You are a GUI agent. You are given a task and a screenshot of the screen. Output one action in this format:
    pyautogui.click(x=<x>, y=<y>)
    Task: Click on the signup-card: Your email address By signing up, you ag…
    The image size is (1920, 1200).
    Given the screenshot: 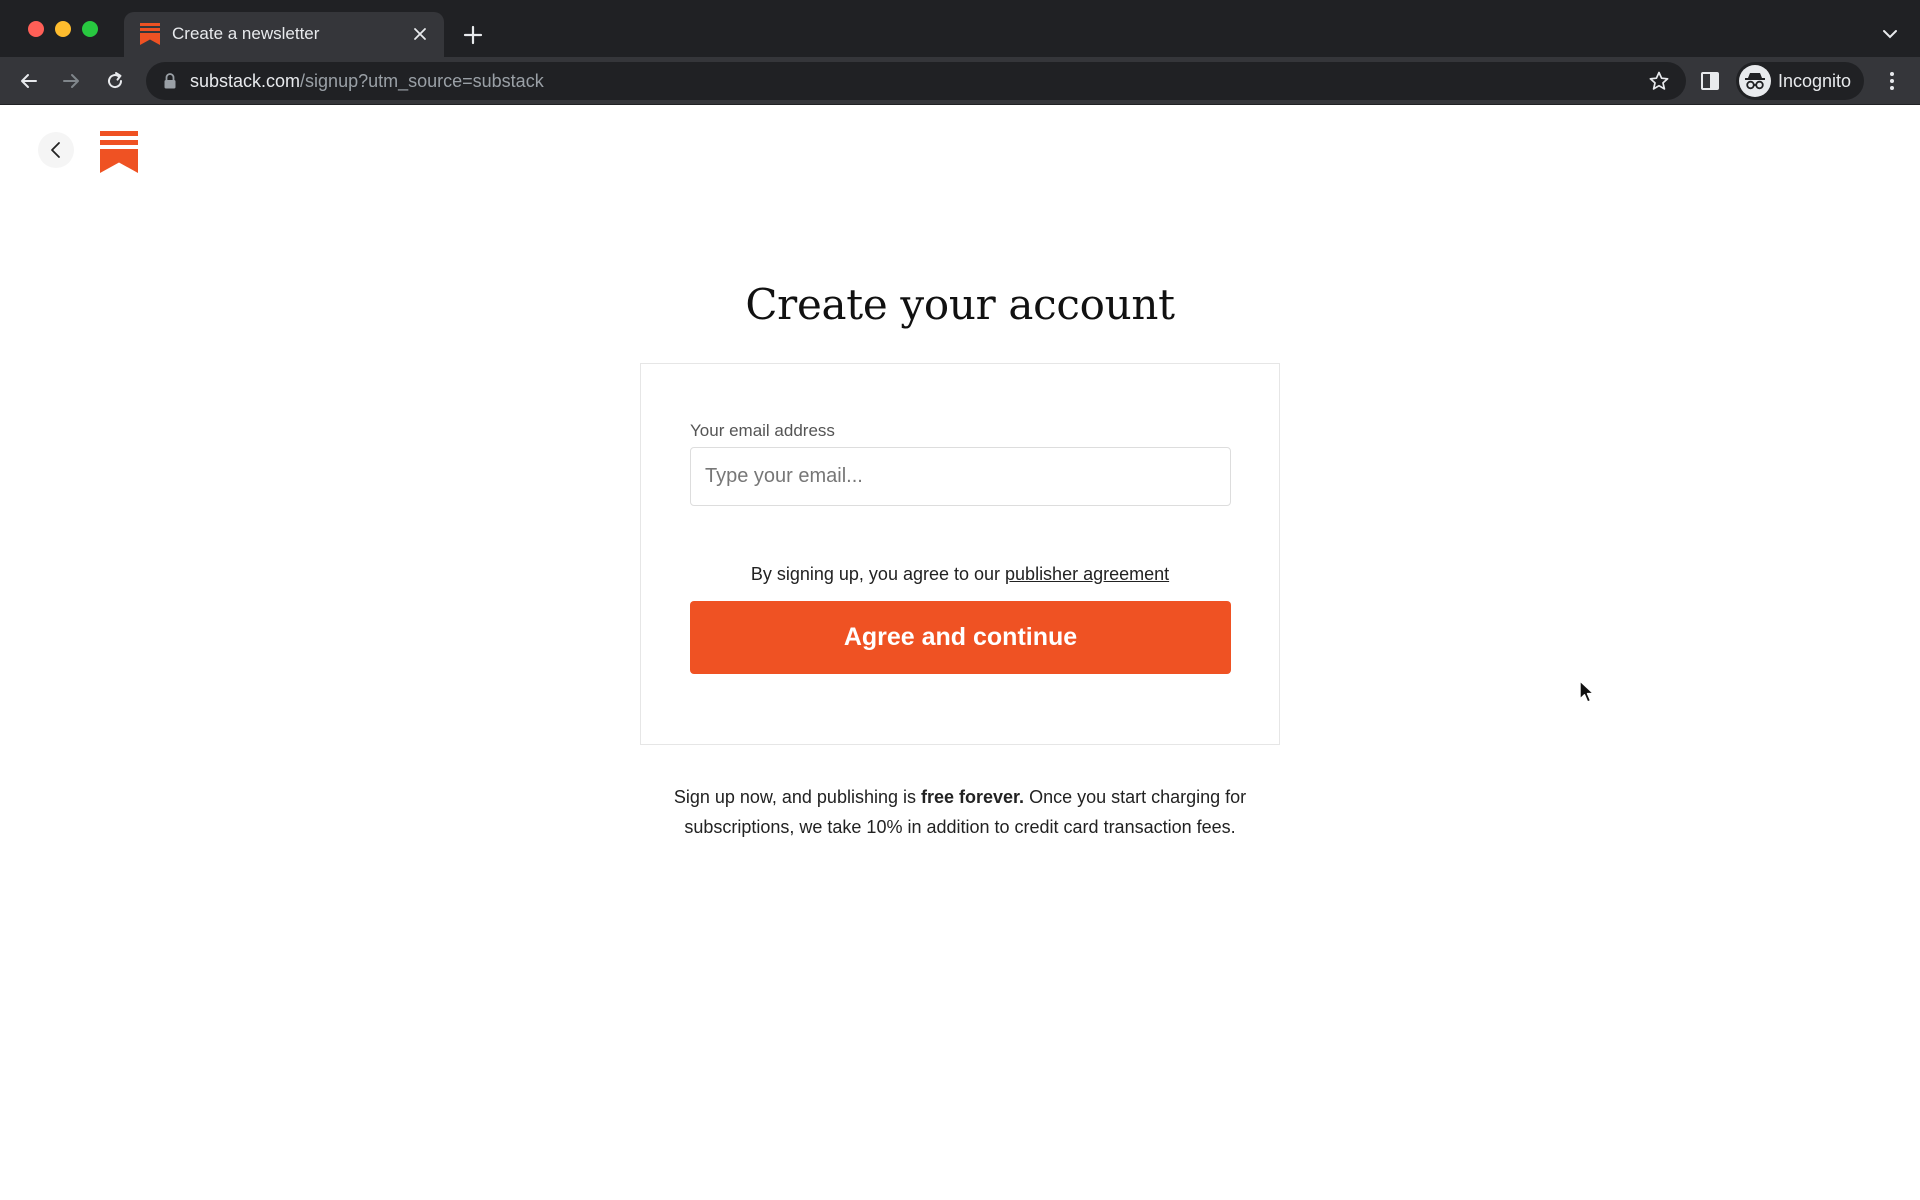 What is the action you would take?
    pyautogui.click(x=960, y=554)
    